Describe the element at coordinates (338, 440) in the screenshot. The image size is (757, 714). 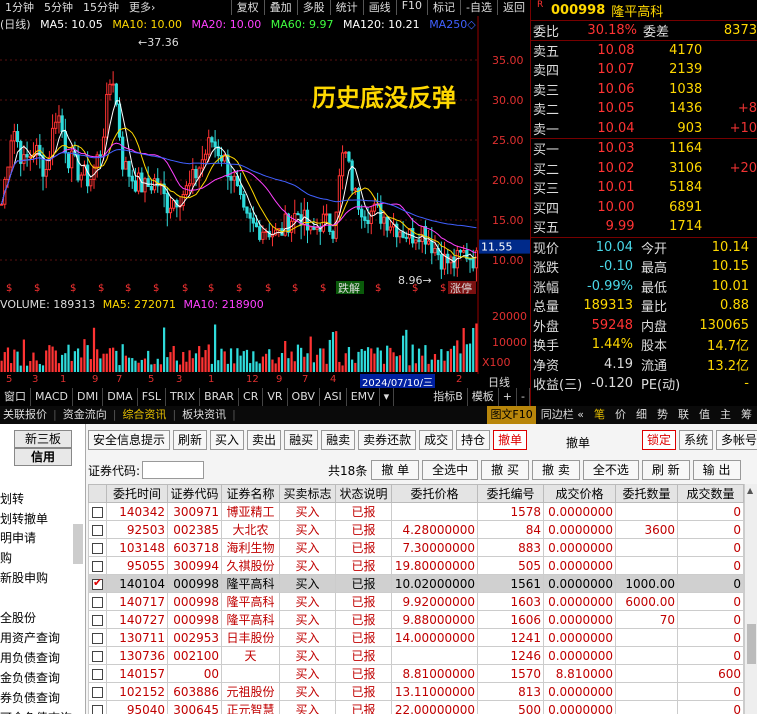
I see `toolbar-button: 融卖` at that location.